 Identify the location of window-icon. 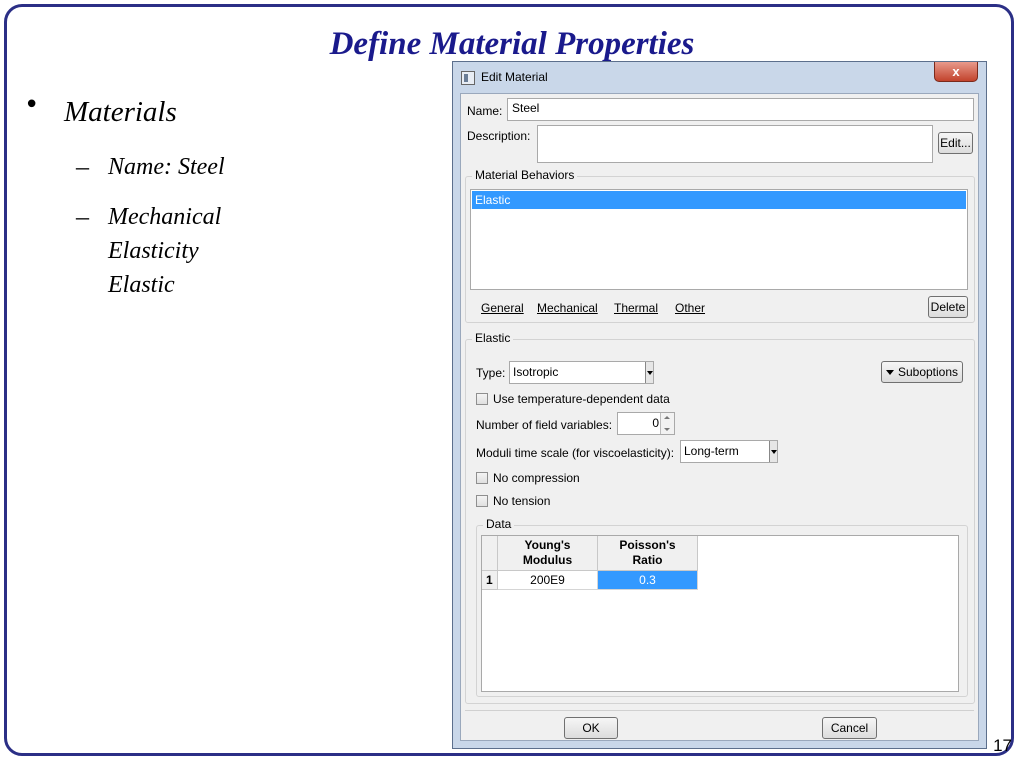
(468, 78).